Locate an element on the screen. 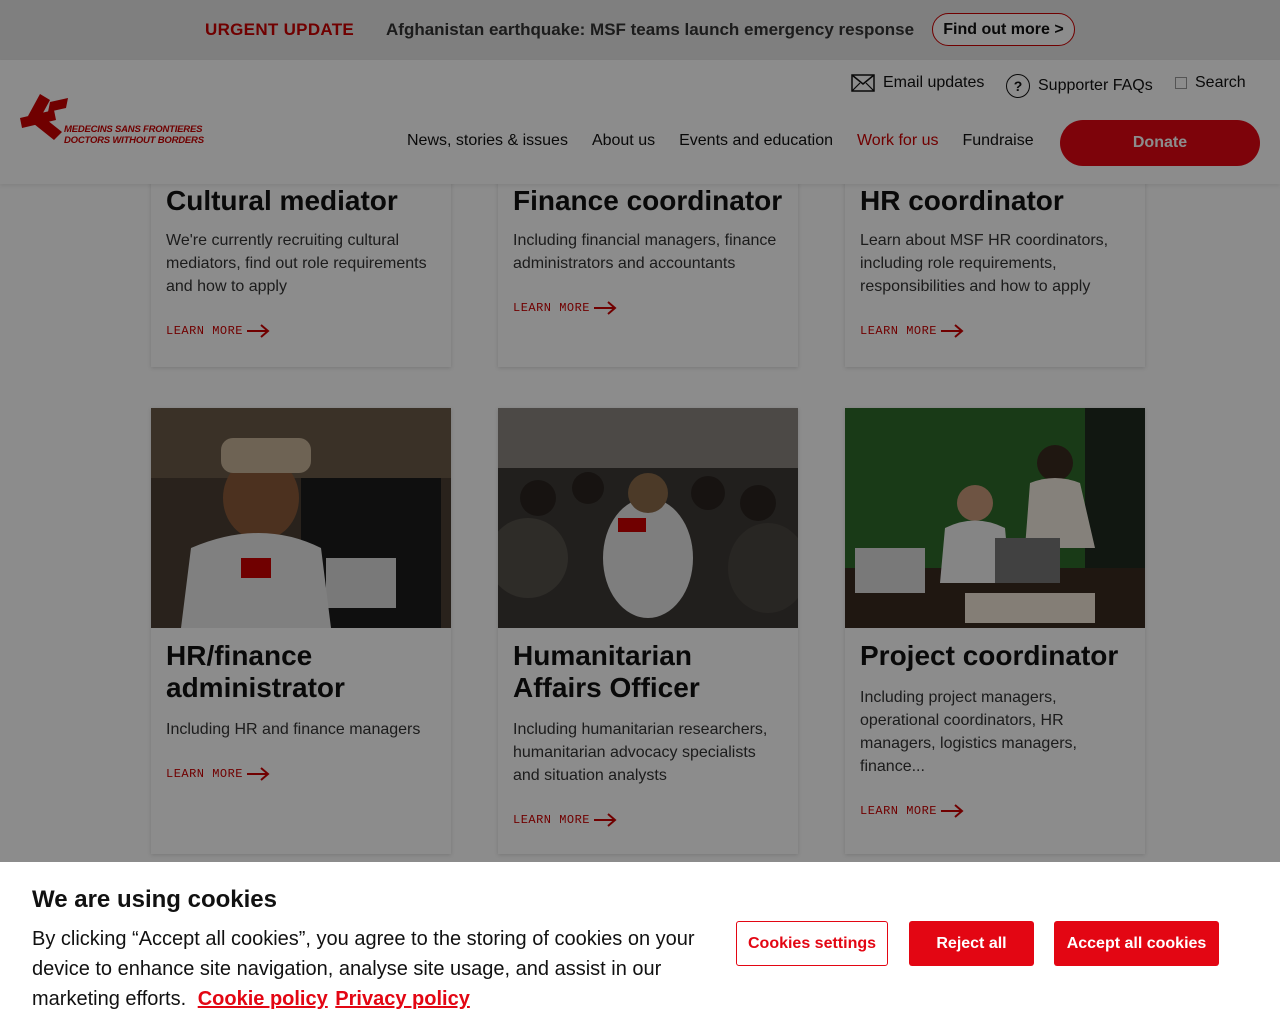  cookie-policy-link: Cookie policy is located at coordinates (263, 999).